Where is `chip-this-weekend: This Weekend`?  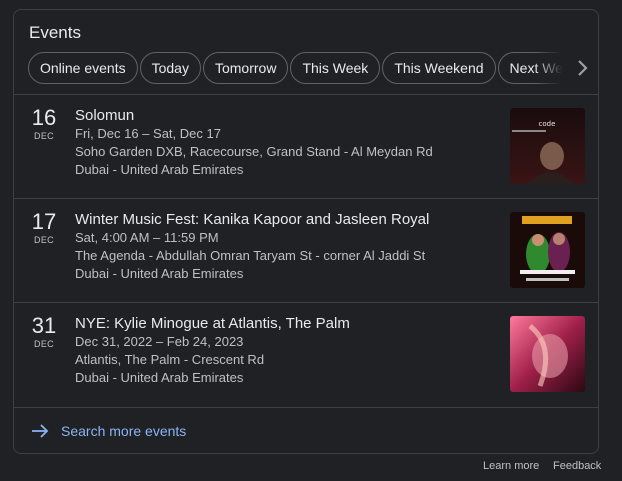
chip-this-weekend: This Weekend is located at coordinates (439, 68).